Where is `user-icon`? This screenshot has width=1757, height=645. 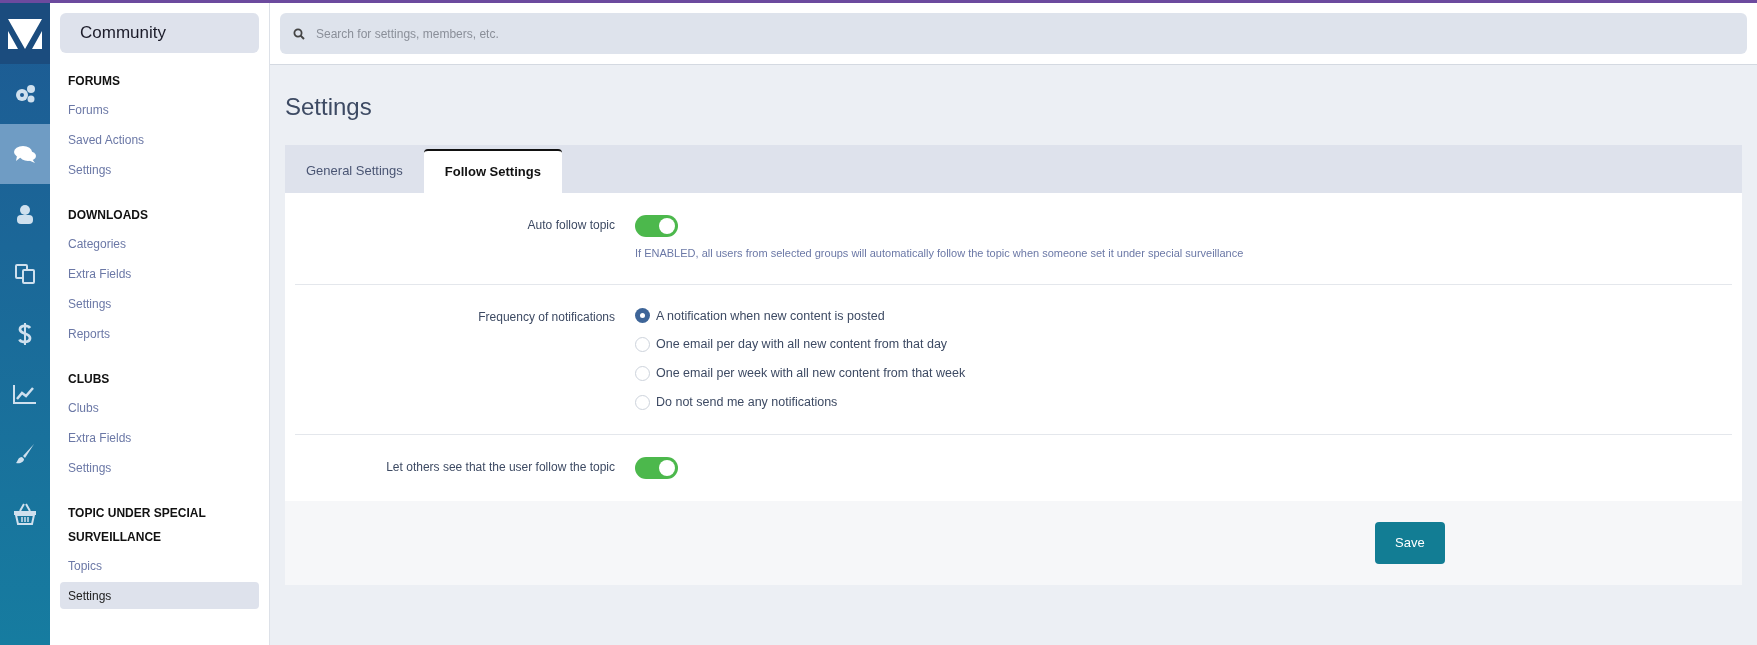
user-icon is located at coordinates (25, 214).